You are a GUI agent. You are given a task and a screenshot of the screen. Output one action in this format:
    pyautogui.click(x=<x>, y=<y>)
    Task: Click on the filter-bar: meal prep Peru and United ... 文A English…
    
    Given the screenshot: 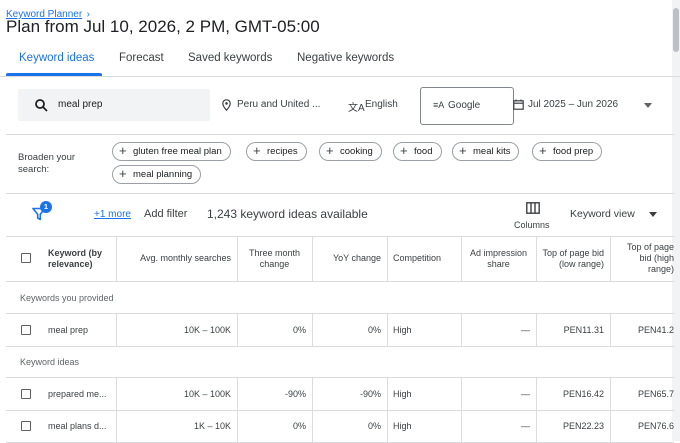 What is the action you would take?
    pyautogui.click(x=340, y=105)
    